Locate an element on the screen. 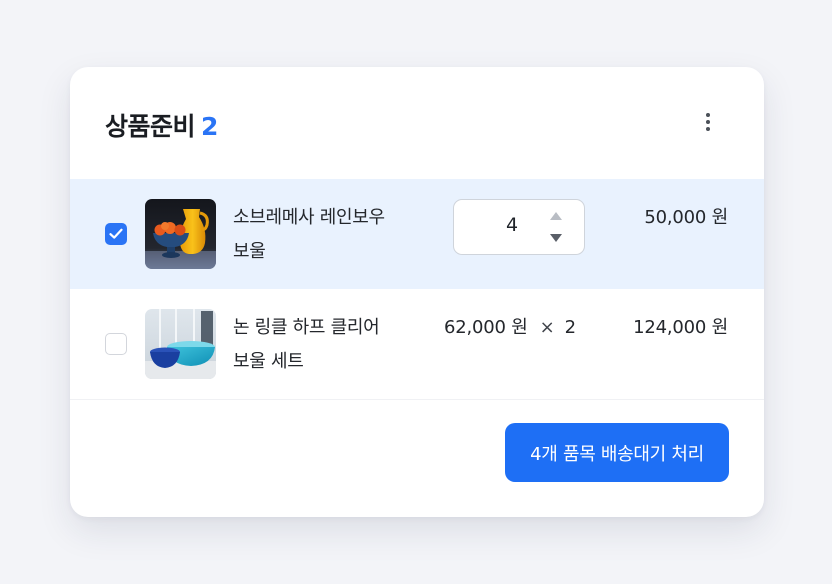 The height and width of the screenshot is (584, 832). section-title-label: 상품준비 is located at coordinates (150, 126).